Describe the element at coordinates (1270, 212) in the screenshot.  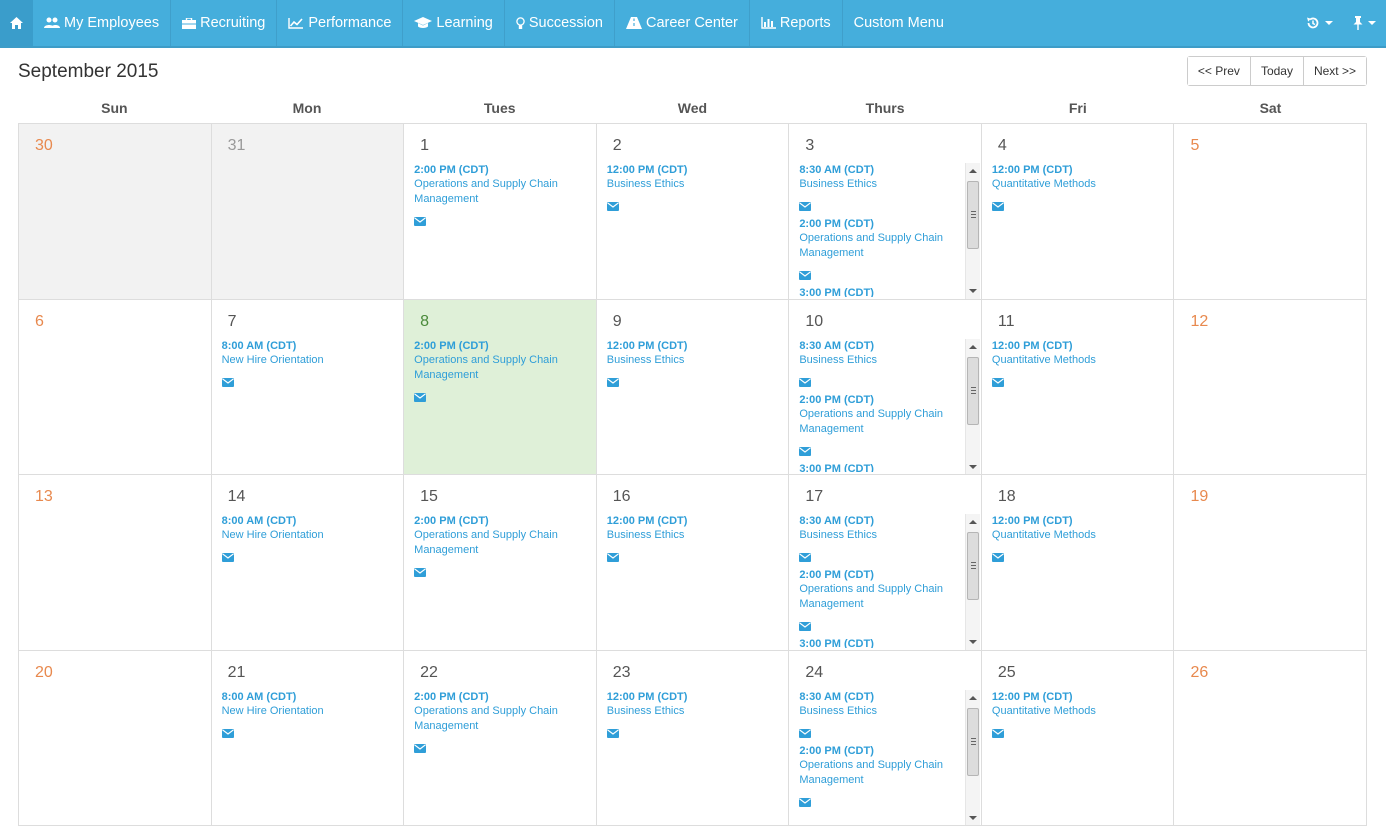
I see `calendar-day: 5` at that location.